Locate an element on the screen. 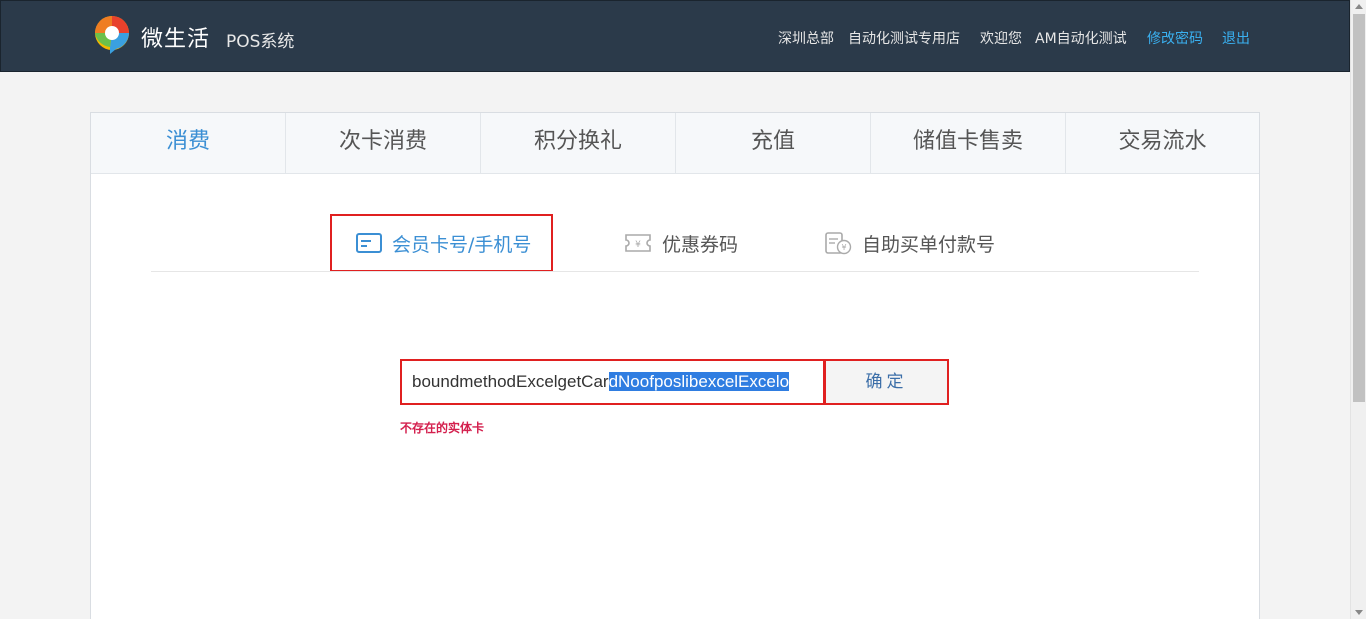 The image size is (1366, 619). receipt-icon: ¥ is located at coordinates (838, 243).